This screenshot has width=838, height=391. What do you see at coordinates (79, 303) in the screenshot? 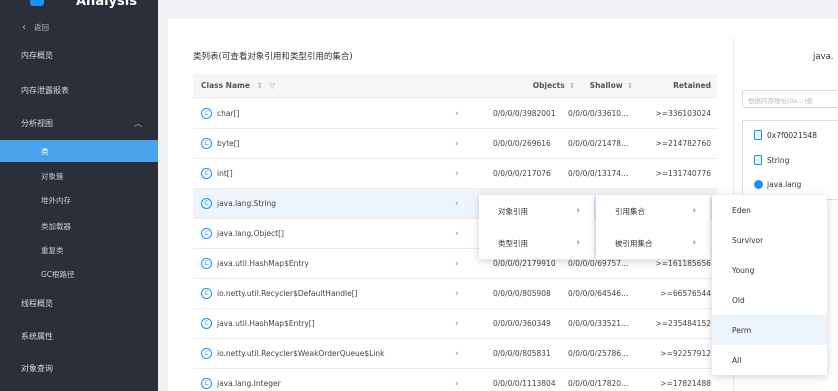
I see `sidebar-item-thread-overview: 线程概览` at bounding box center [79, 303].